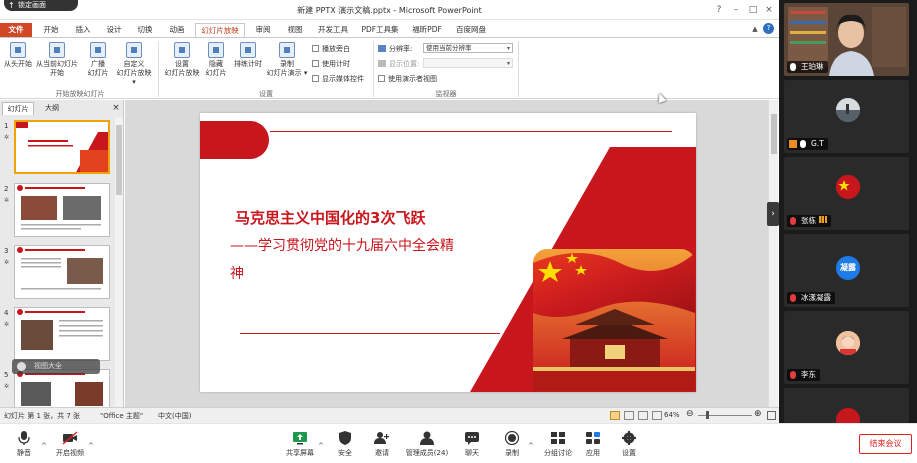  I want to click on participant-name-text: 张栋, so click(808, 220).